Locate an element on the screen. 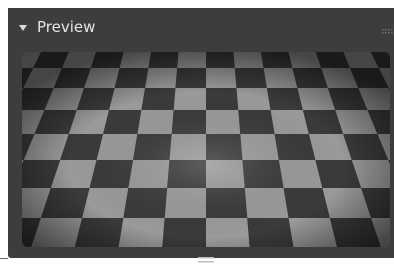  drag-grip-icon is located at coordinates (388, 28).